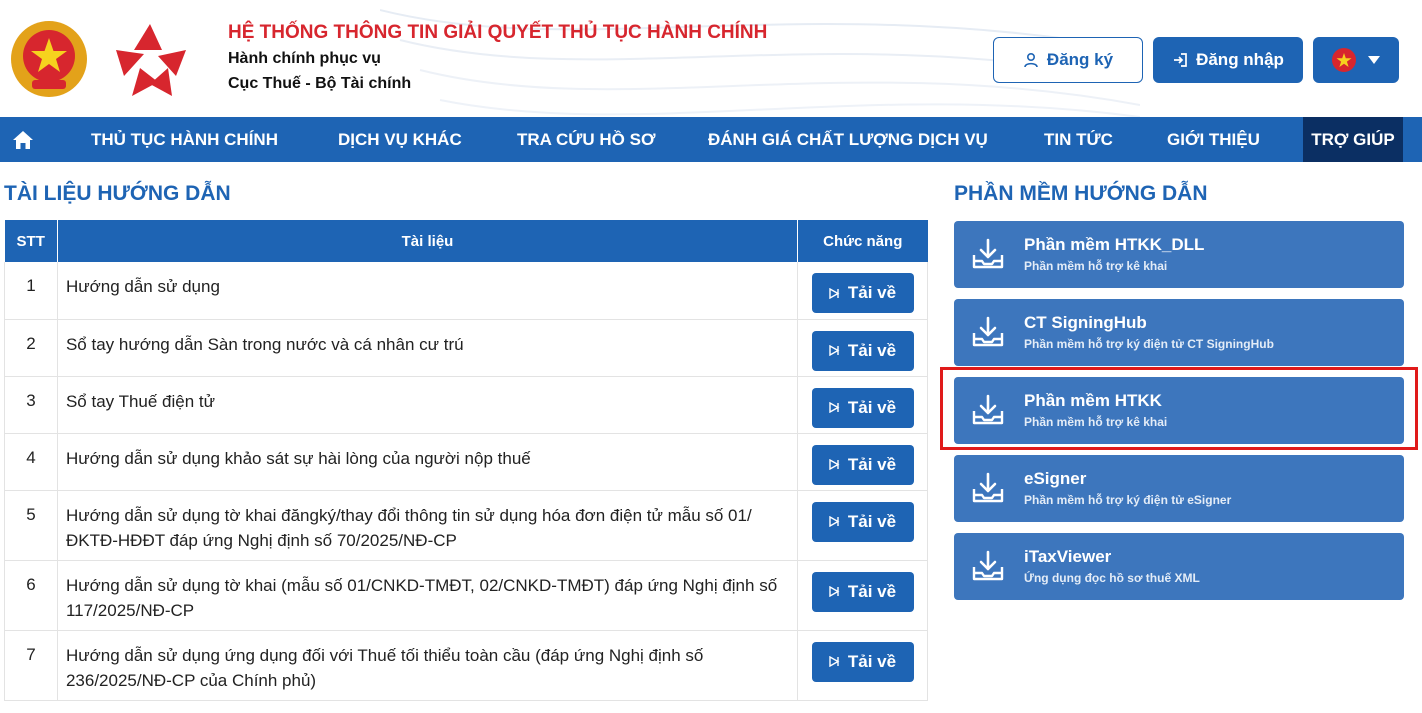  Describe the element at coordinates (1114, 244) in the screenshot. I see `software-title: Phần mềm HTKK_DLL` at that location.